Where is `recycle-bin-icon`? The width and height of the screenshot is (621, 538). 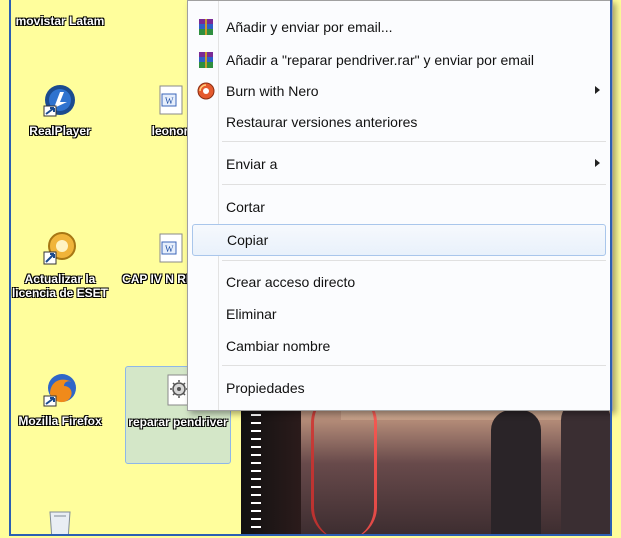
recycle-bin-icon is located at coordinates (60, 521).